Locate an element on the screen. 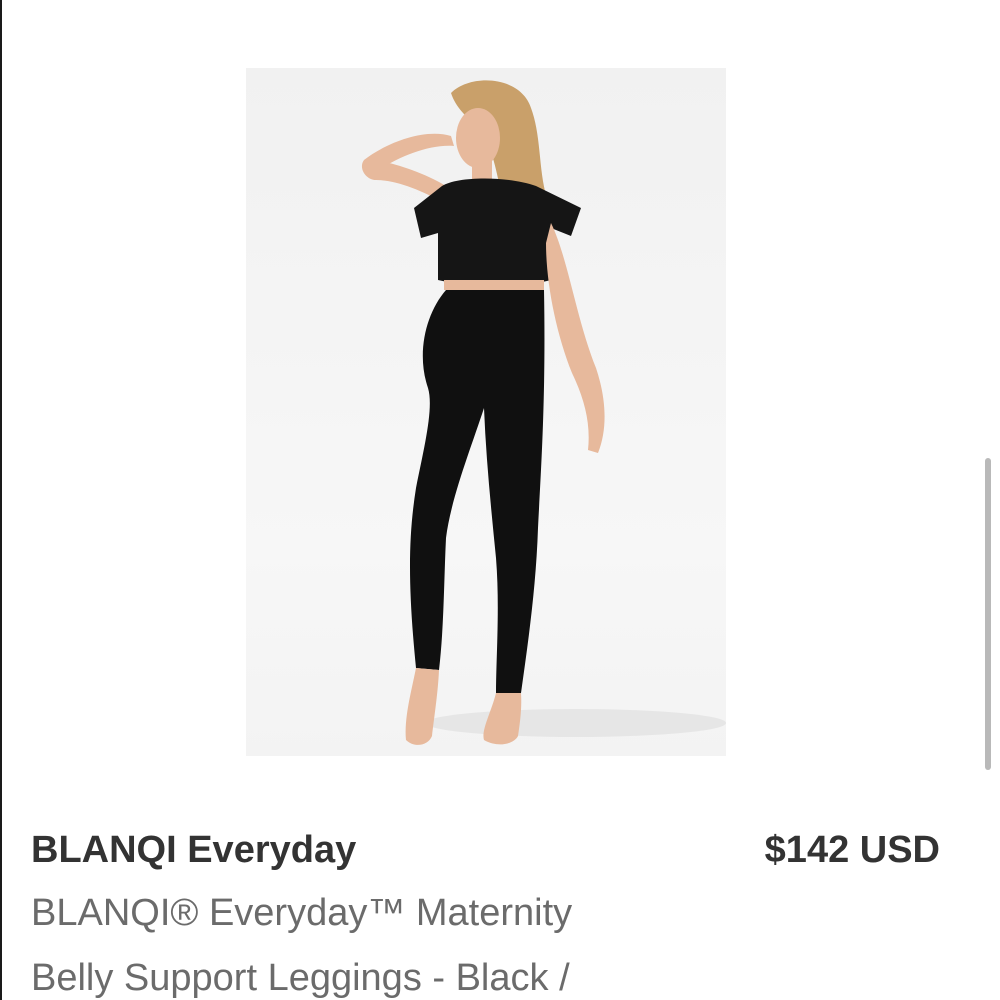 Image resolution: width=1000 pixels, height=1000 pixels. product-brand: BLANQI Everyday is located at coordinates (194, 850).